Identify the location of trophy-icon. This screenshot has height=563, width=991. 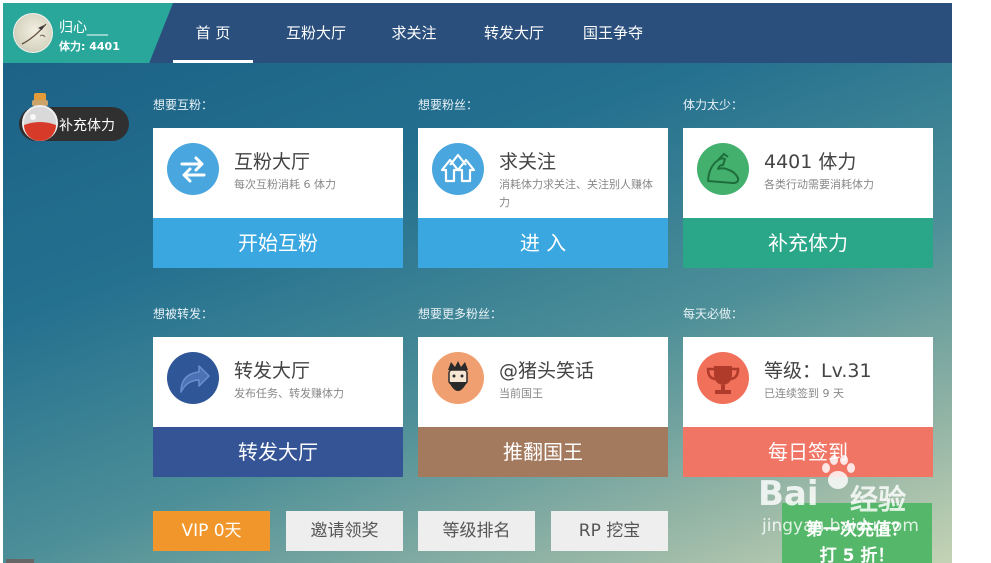
(723, 378).